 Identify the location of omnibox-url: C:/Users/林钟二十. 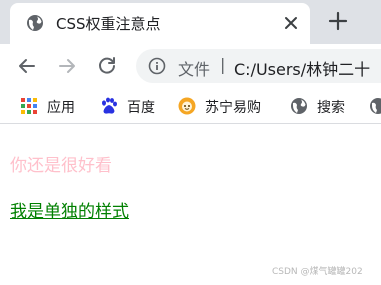
(302, 68).